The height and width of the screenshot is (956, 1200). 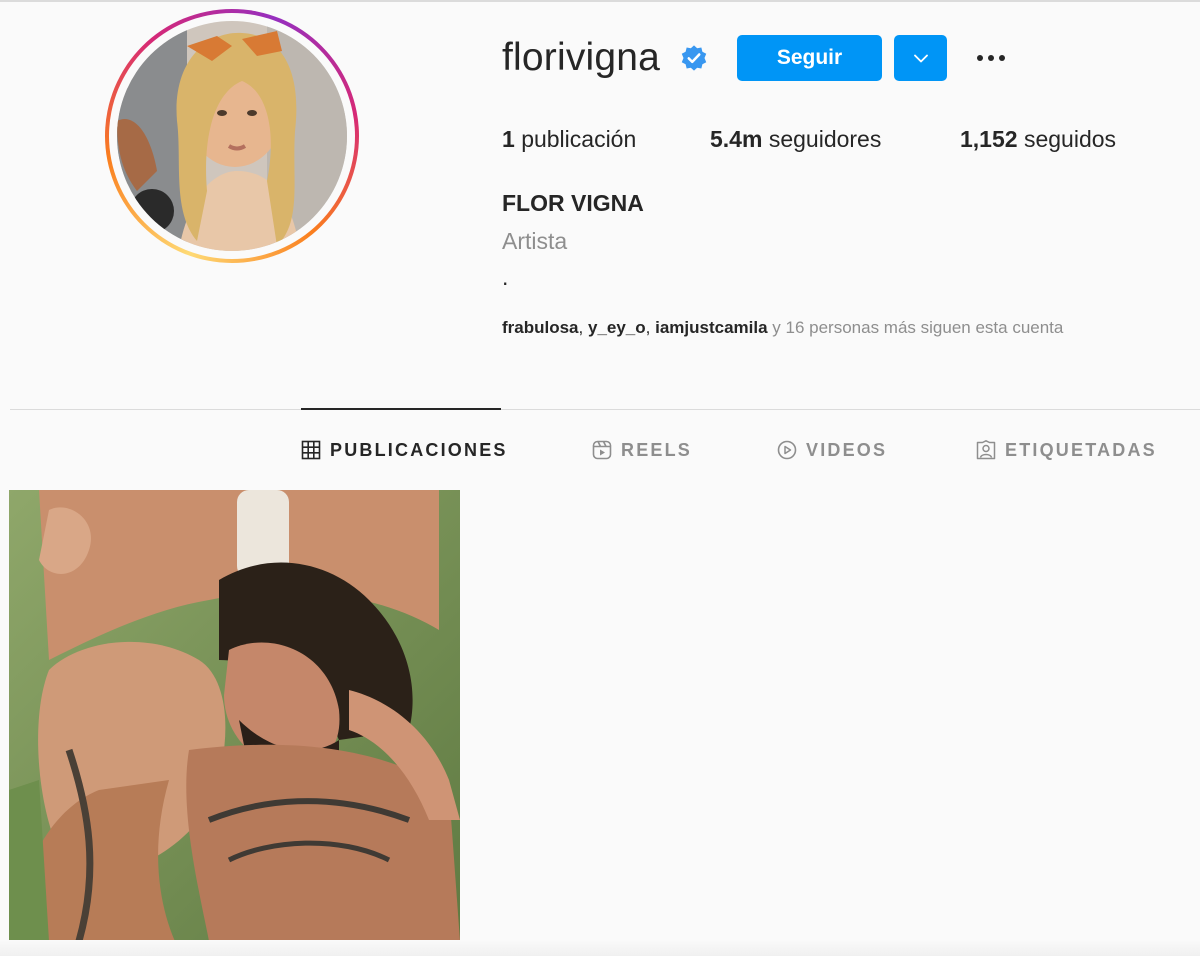 What do you see at coordinates (600, 948) in the screenshot?
I see `bottom-edge` at bounding box center [600, 948].